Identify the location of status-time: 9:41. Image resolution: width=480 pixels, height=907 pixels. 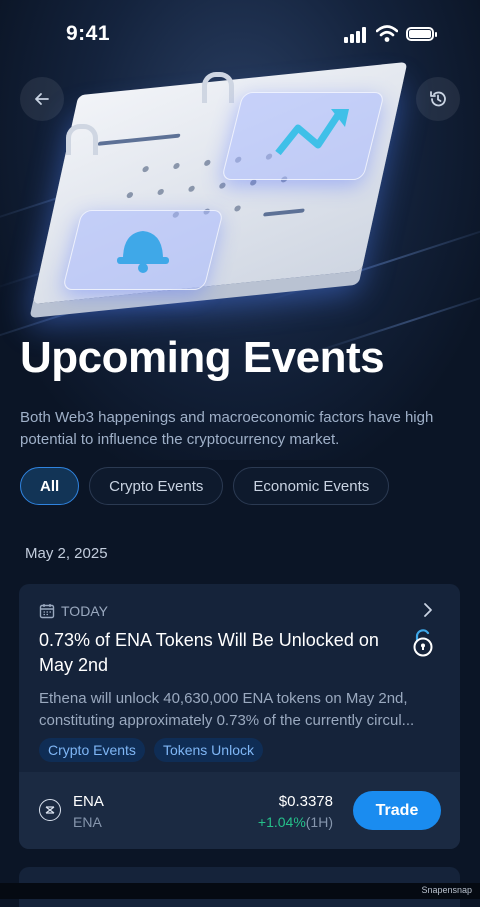
(88, 33).